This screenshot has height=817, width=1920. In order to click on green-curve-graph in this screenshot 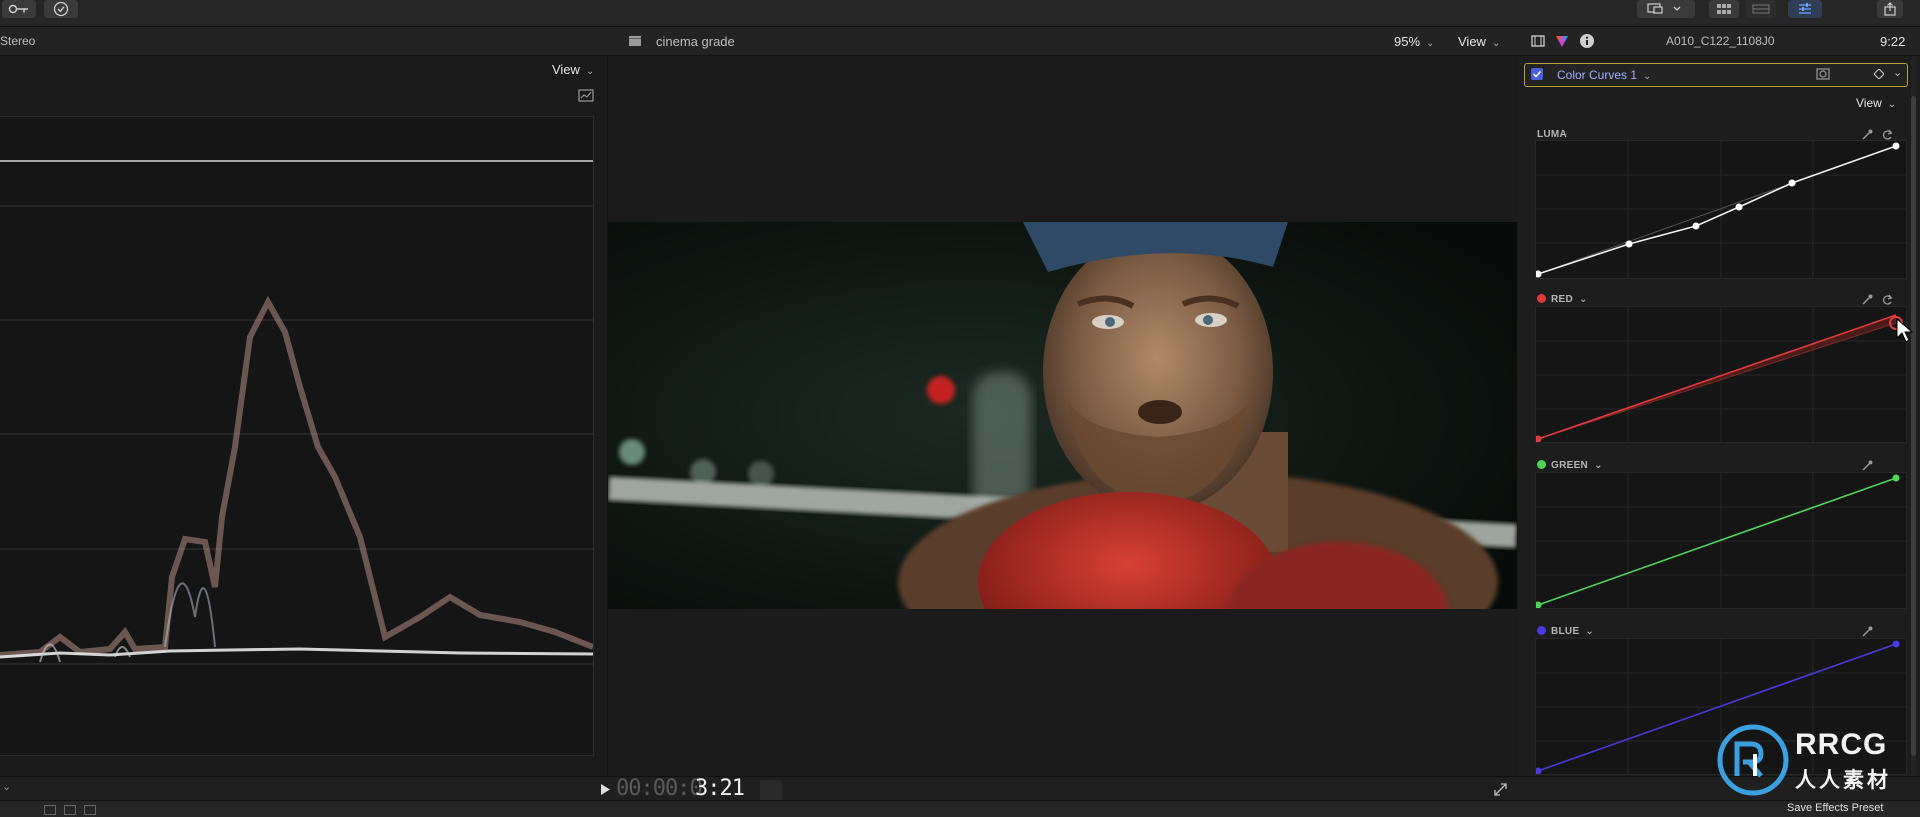, I will do `click(1721, 540)`.